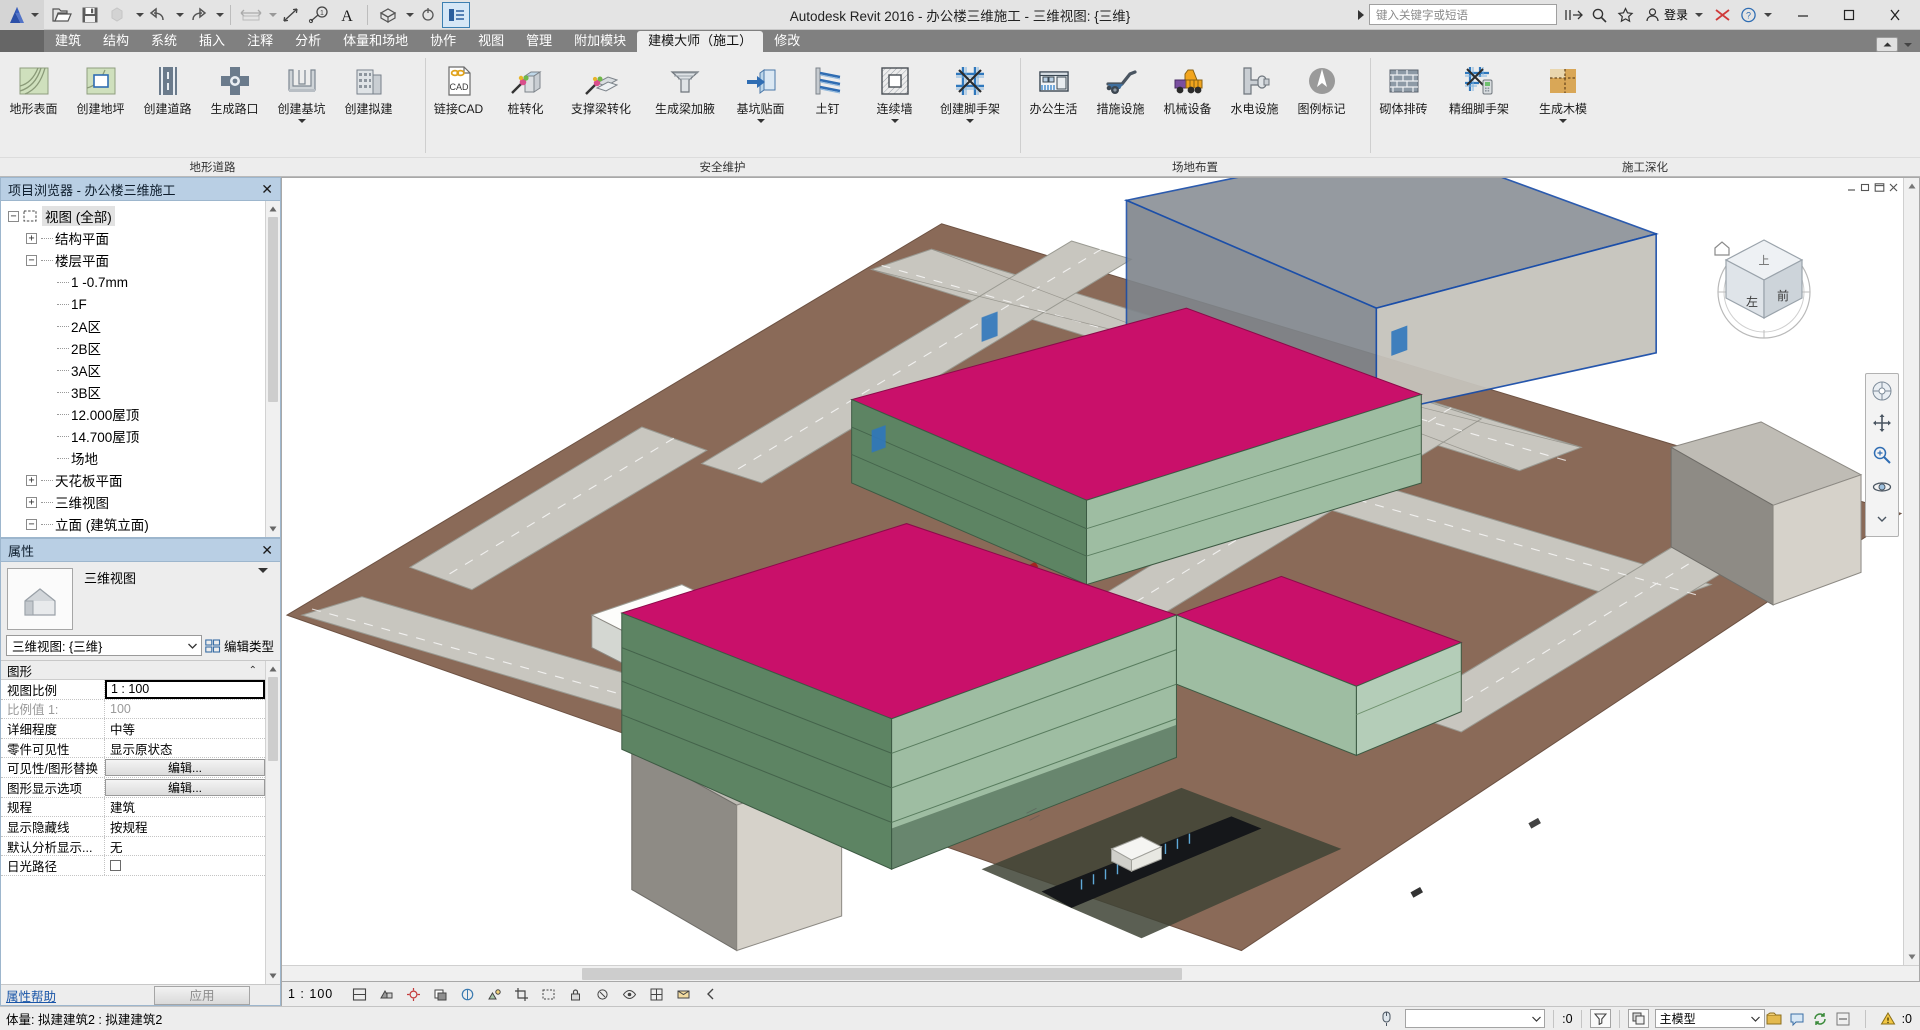  What do you see at coordinates (185, 689) in the screenshot?
I see `property-value: 1 : 100` at bounding box center [185, 689].